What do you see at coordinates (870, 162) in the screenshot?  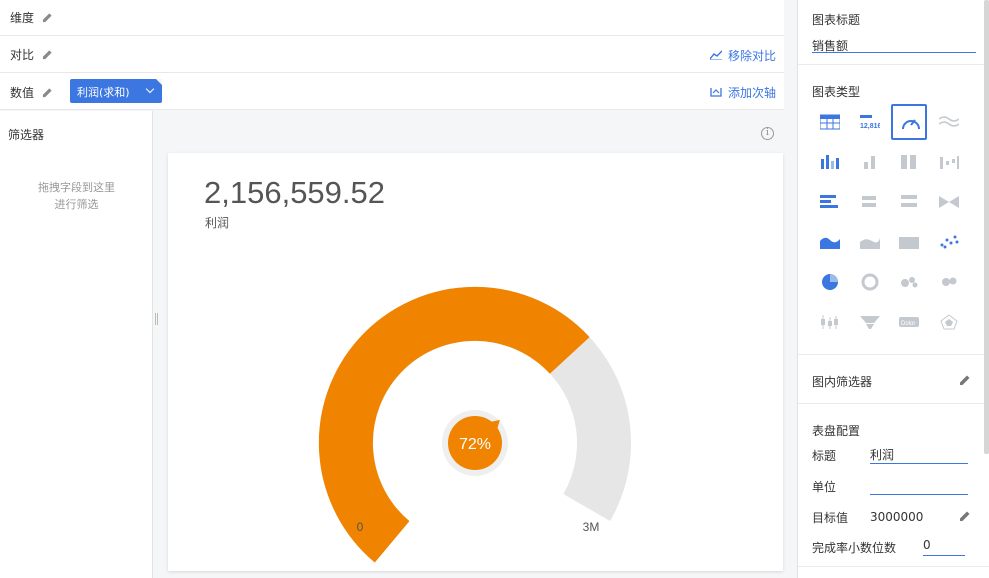 I see `stacked-bar-icon` at bounding box center [870, 162].